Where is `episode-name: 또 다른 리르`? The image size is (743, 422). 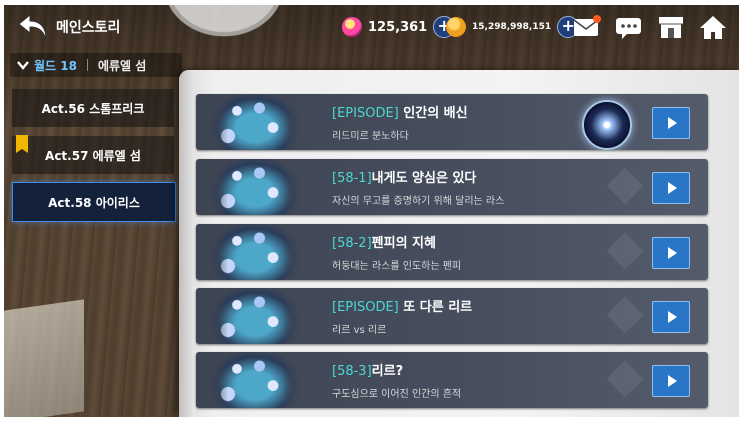 episode-name: 또 다른 리르 is located at coordinates (435, 307).